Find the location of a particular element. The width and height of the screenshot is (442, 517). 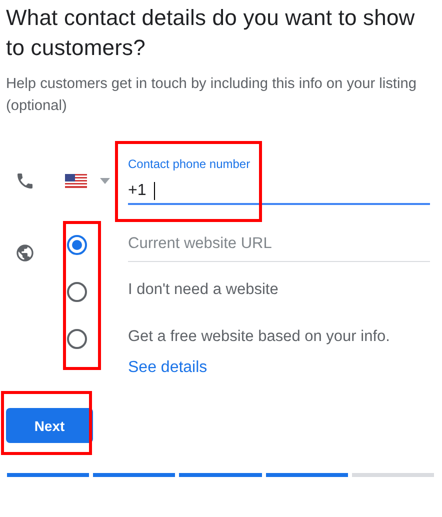

globe-icon is located at coordinates (25, 253).